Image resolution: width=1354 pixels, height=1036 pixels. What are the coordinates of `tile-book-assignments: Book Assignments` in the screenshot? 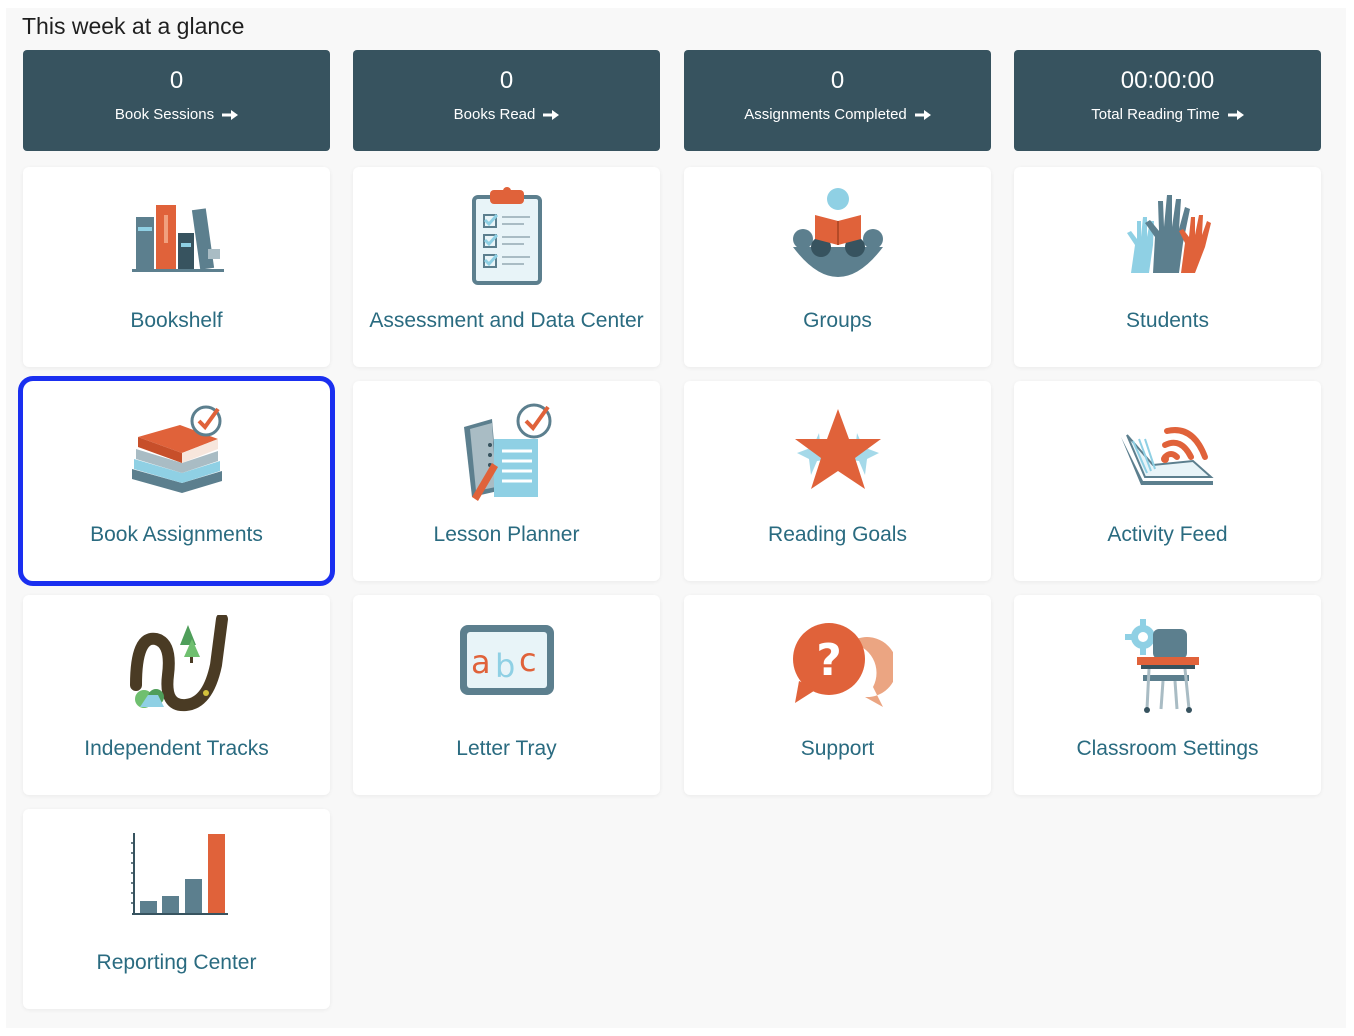 It's located at (176, 481).